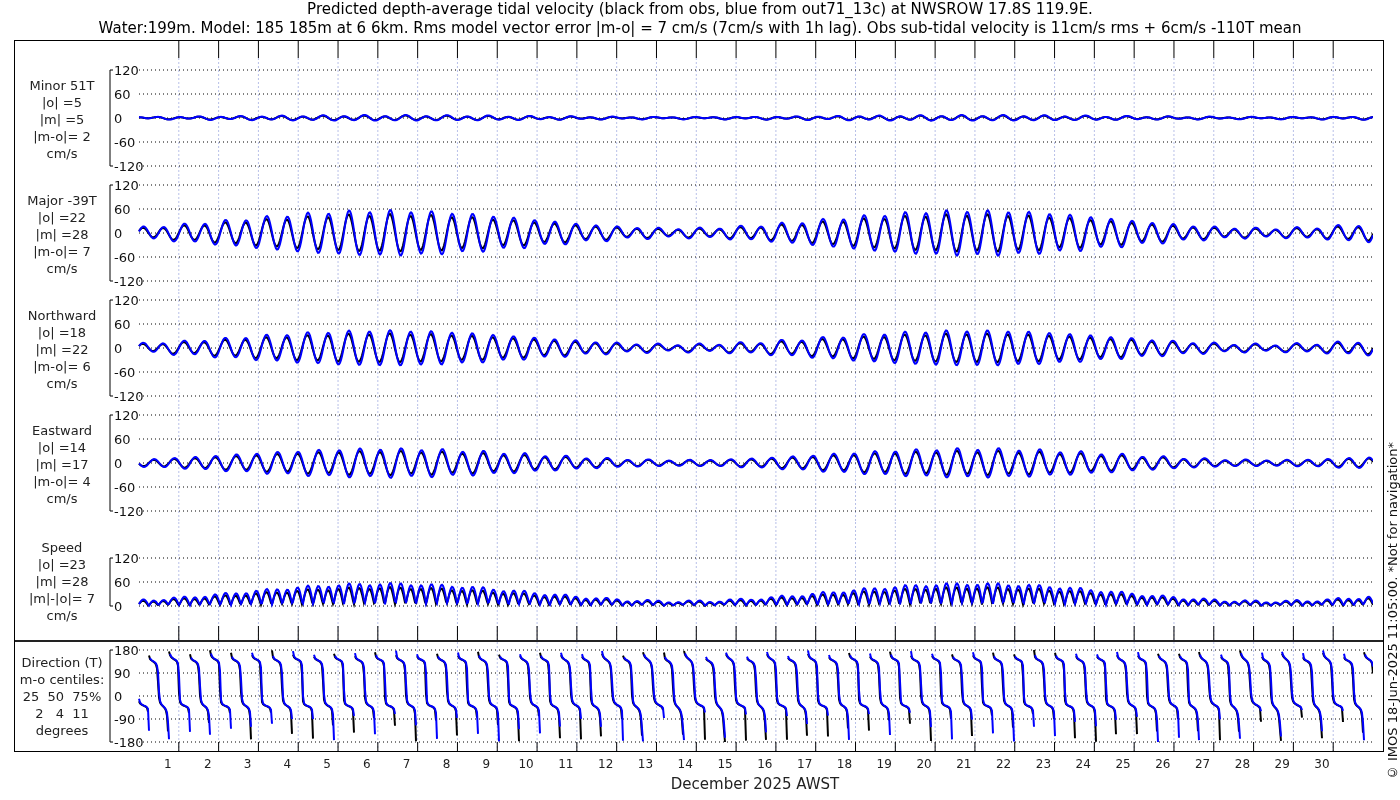 Image resolution: width=1400 pixels, height=800 pixels. Describe the element at coordinates (168, 764) in the screenshot. I see `axis-tick-label: 1` at that location.